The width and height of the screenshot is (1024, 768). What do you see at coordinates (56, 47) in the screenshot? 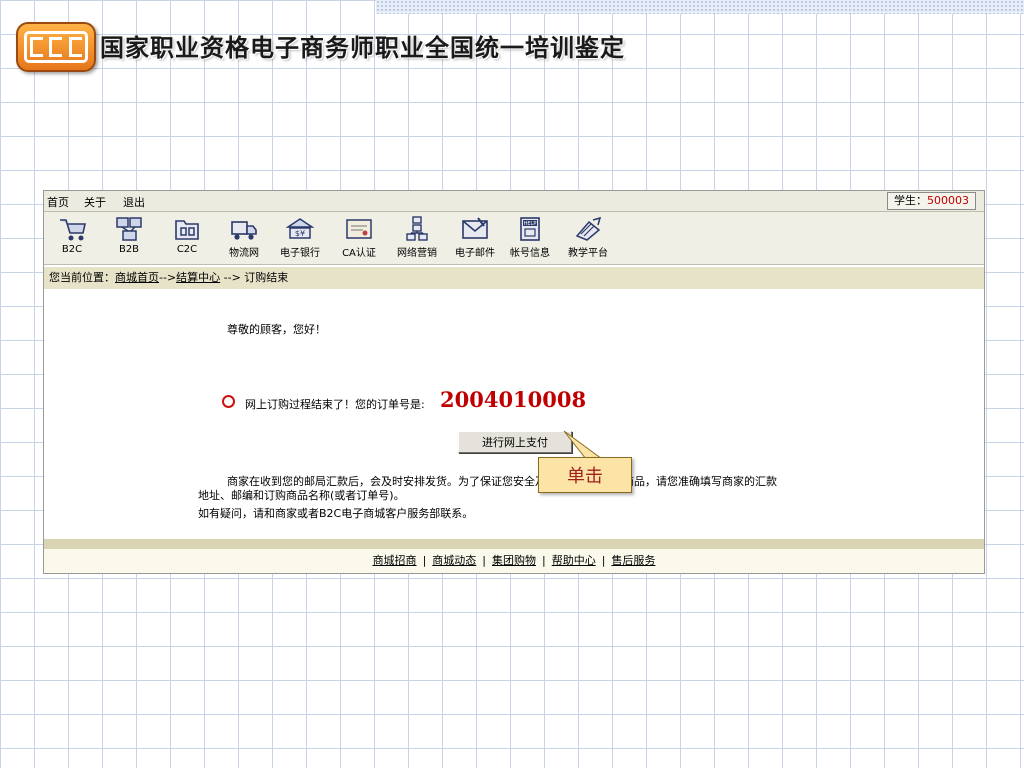
I see `elp-logo-icon` at bounding box center [56, 47].